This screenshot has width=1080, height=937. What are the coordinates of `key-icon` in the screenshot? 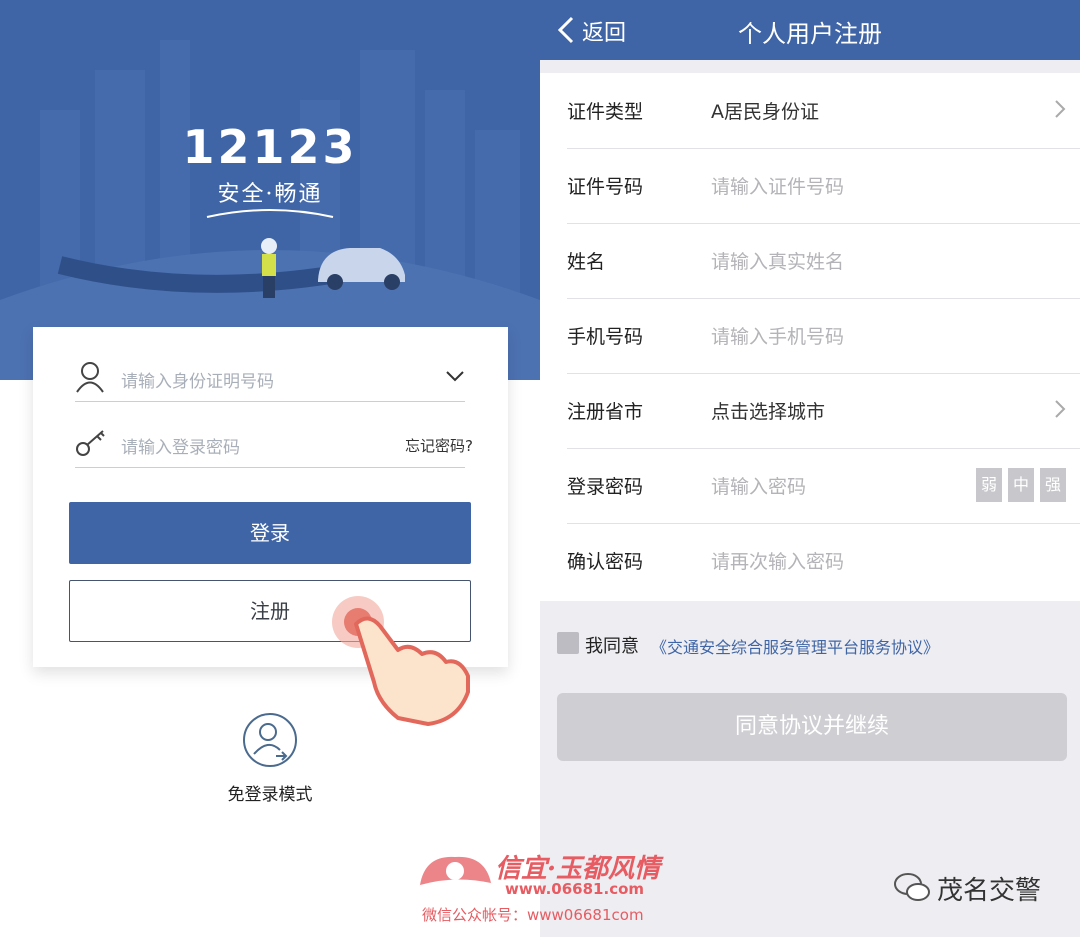 It's located at (90, 443).